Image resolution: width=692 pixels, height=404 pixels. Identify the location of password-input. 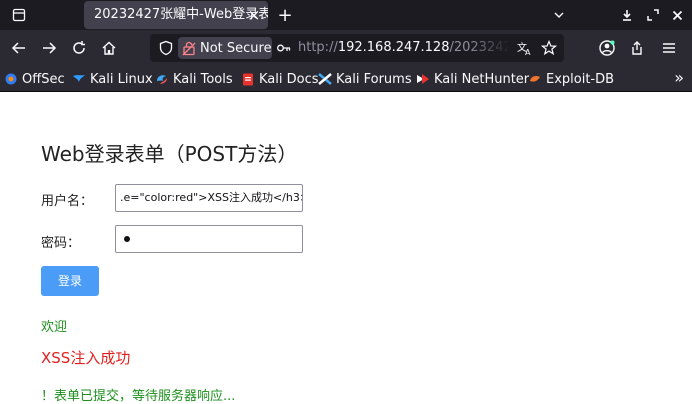
(209, 239).